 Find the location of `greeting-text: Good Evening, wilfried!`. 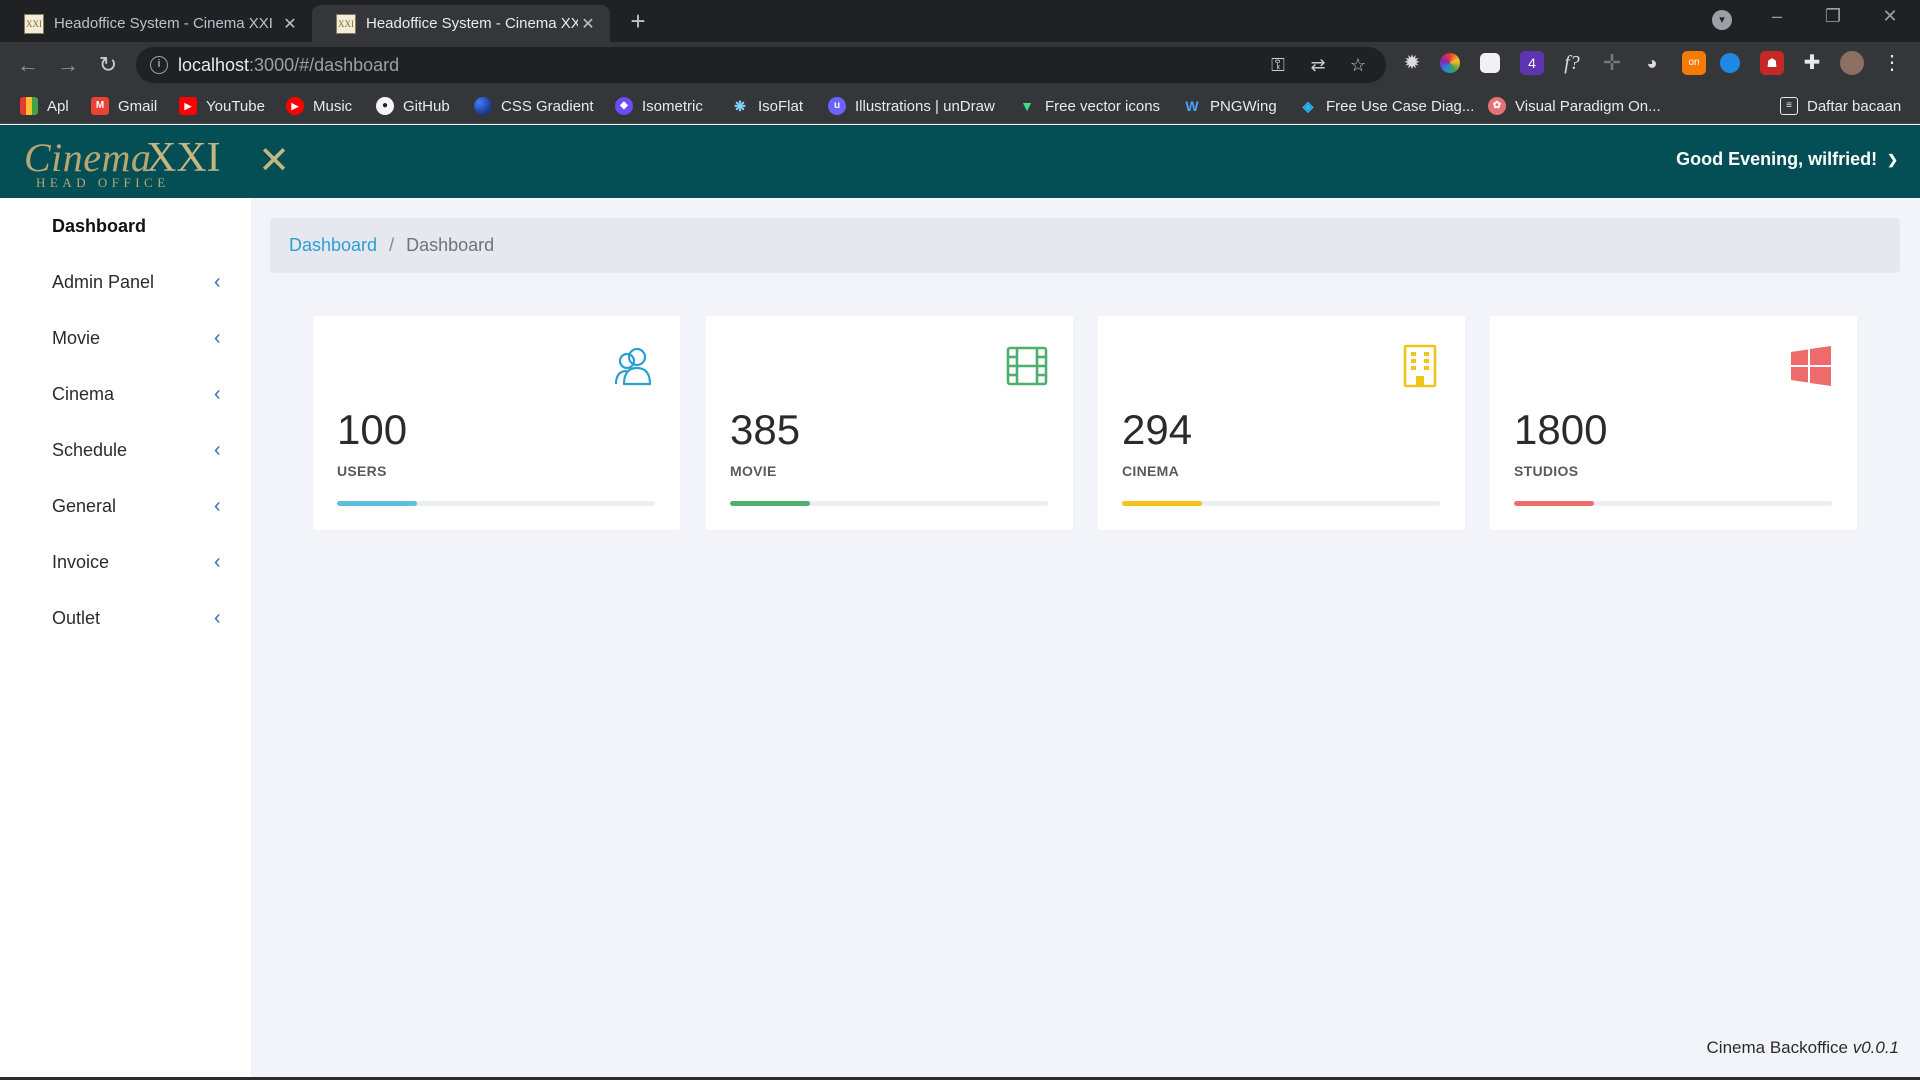

greeting-text: Good Evening, wilfried! is located at coordinates (1777, 159).